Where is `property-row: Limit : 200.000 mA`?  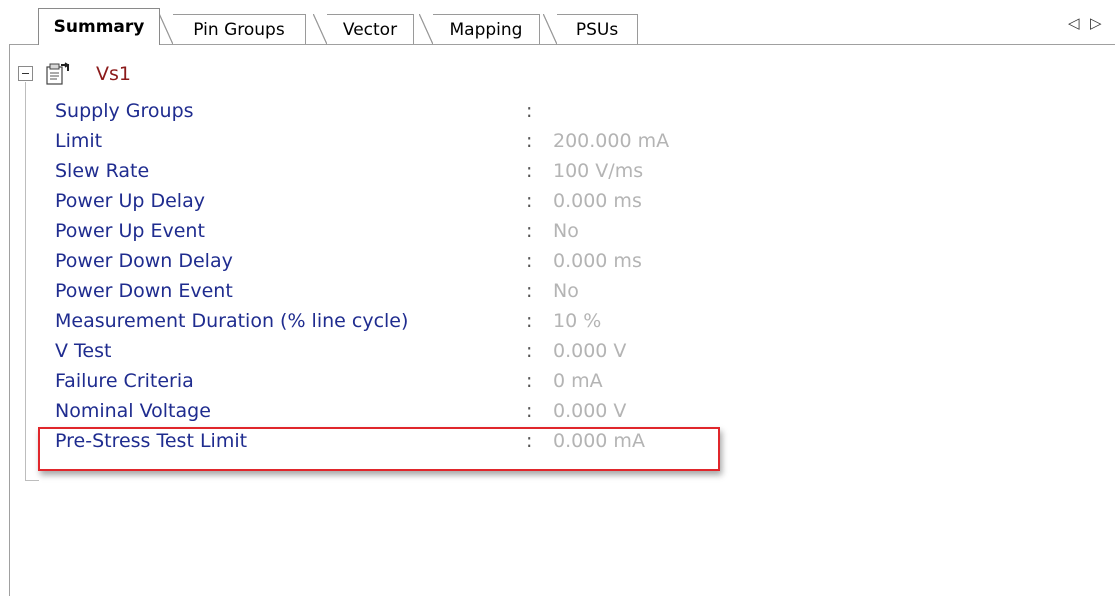
property-row: Limit : 200.000 mA is located at coordinates (405, 145).